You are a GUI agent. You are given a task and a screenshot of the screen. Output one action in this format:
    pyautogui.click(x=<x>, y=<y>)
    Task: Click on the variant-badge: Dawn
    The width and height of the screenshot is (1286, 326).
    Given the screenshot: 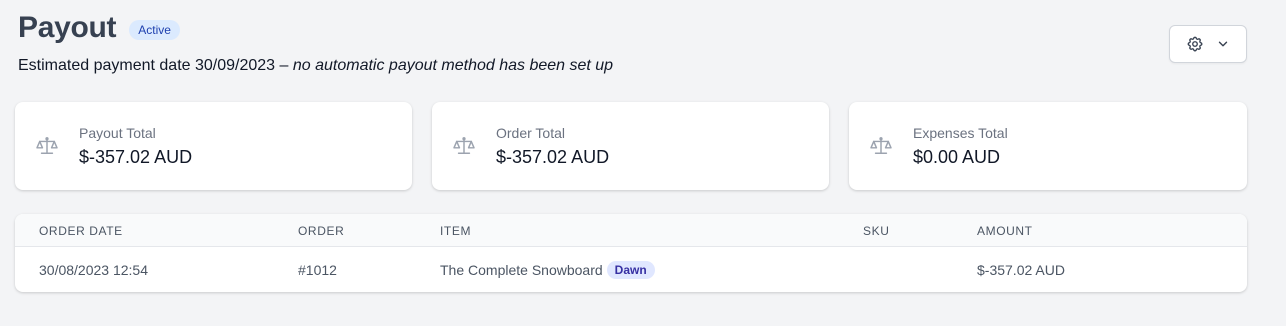 What is the action you would take?
    pyautogui.click(x=630, y=270)
    